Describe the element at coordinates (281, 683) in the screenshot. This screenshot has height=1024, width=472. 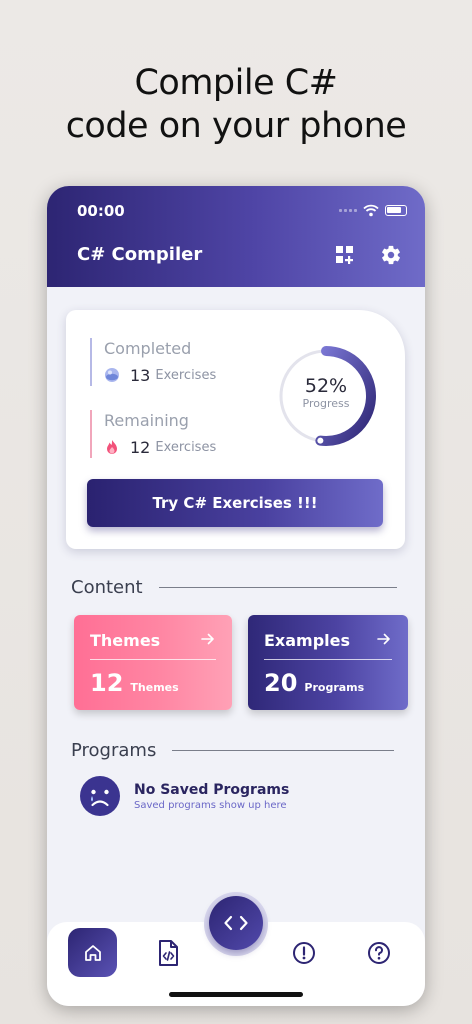
I see `examples-tile-count: 20` at that location.